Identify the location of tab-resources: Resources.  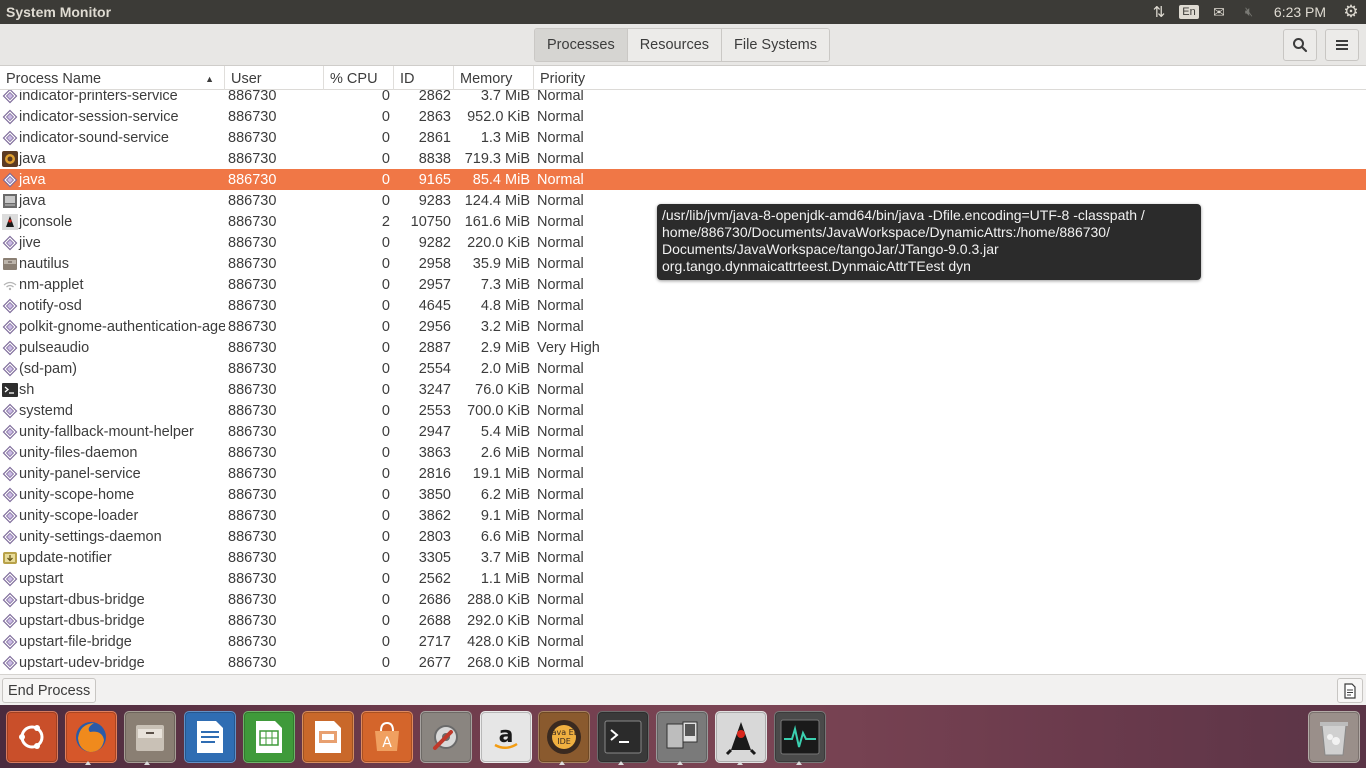
(675, 45).